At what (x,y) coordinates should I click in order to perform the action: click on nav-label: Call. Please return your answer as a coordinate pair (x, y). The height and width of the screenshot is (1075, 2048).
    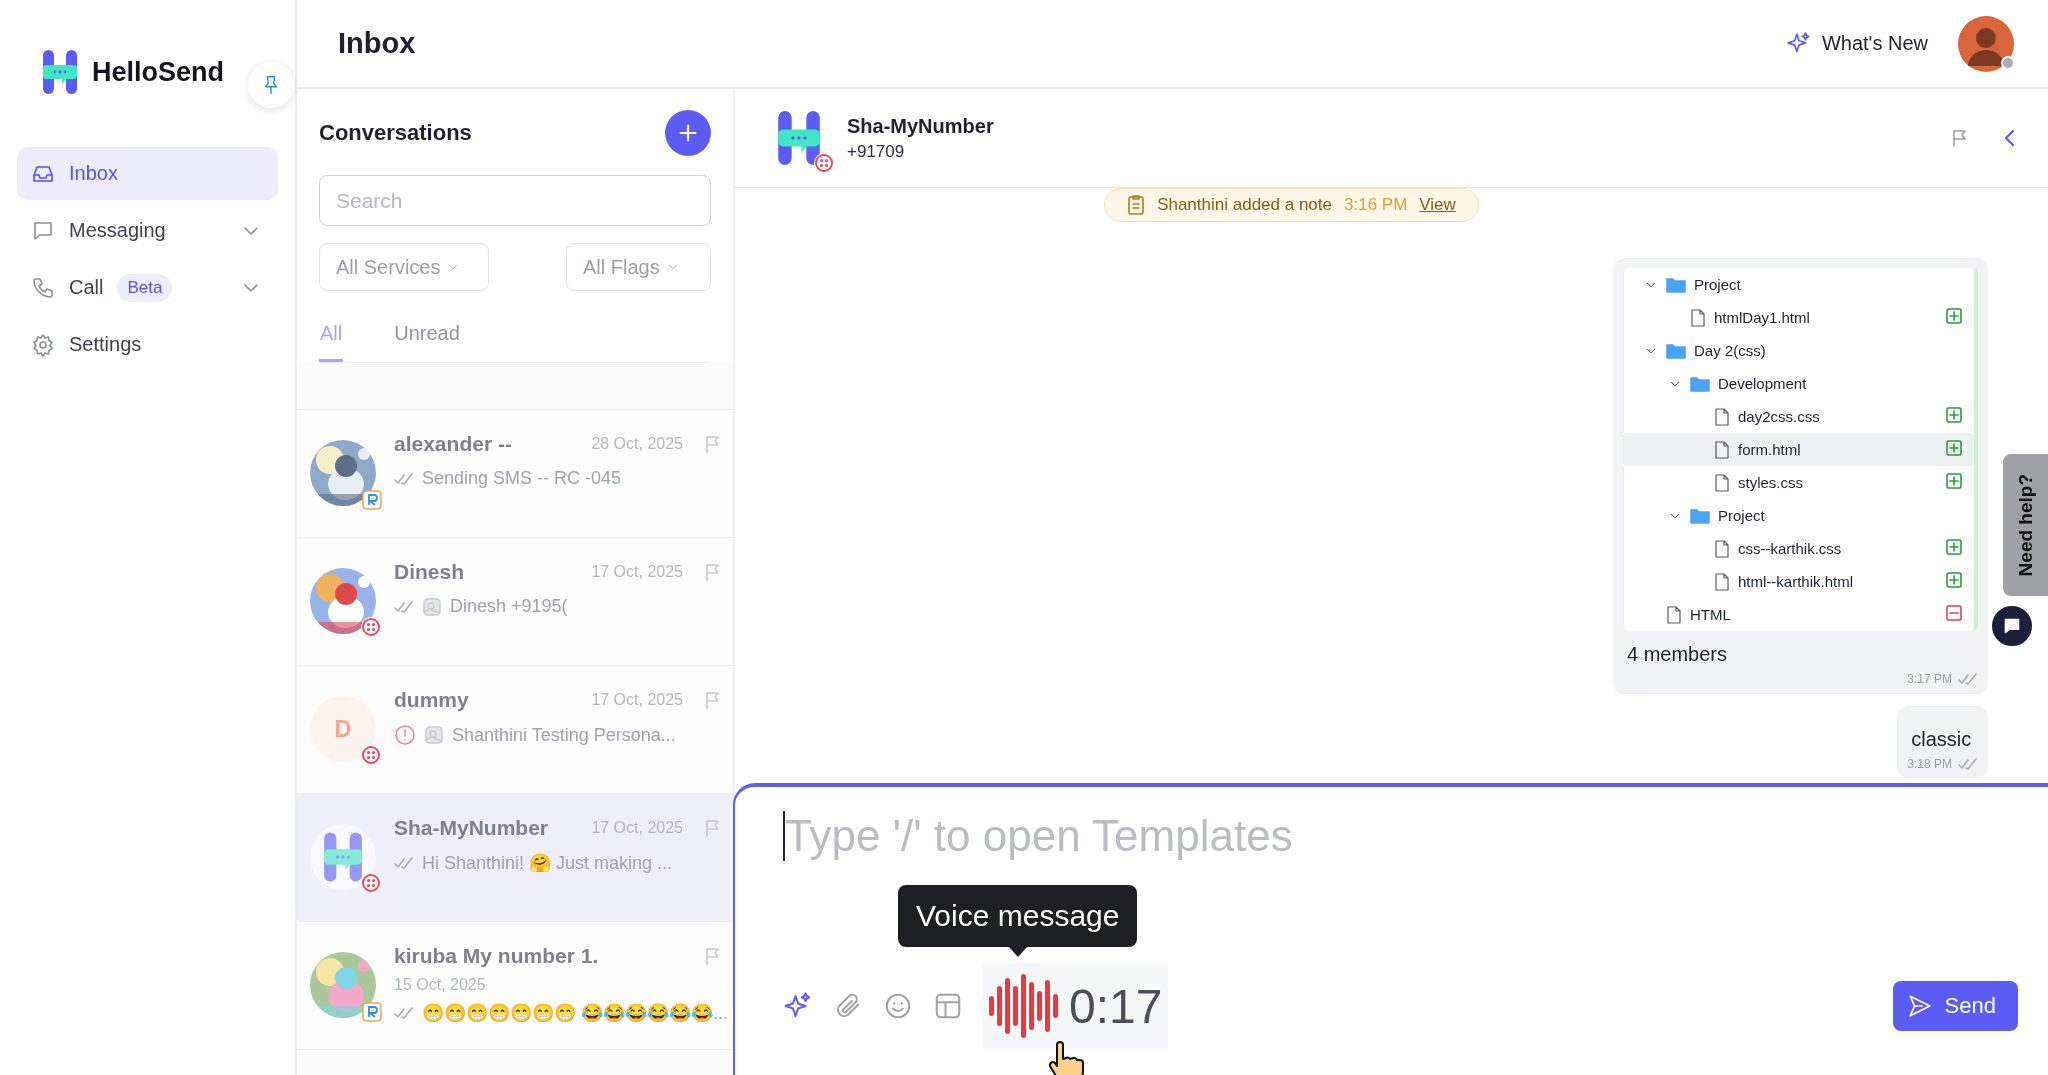
    Looking at the image, I should click on (86, 287).